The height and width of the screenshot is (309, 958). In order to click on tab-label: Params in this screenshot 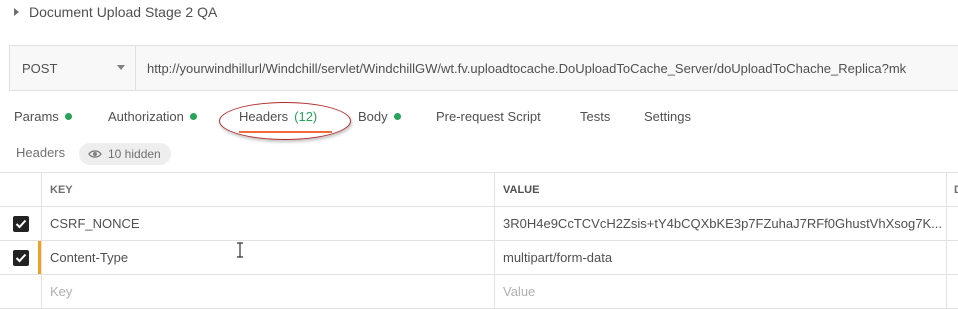, I will do `click(36, 116)`.